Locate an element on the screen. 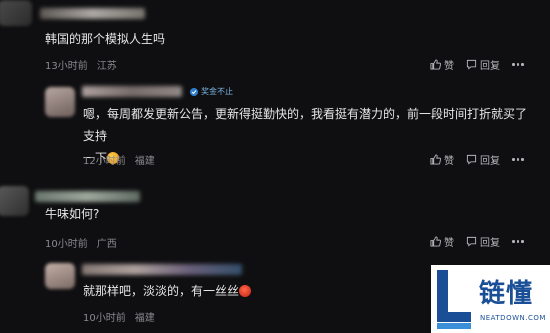  comment-meta: 13小时前 江苏 is located at coordinates (85, 64).